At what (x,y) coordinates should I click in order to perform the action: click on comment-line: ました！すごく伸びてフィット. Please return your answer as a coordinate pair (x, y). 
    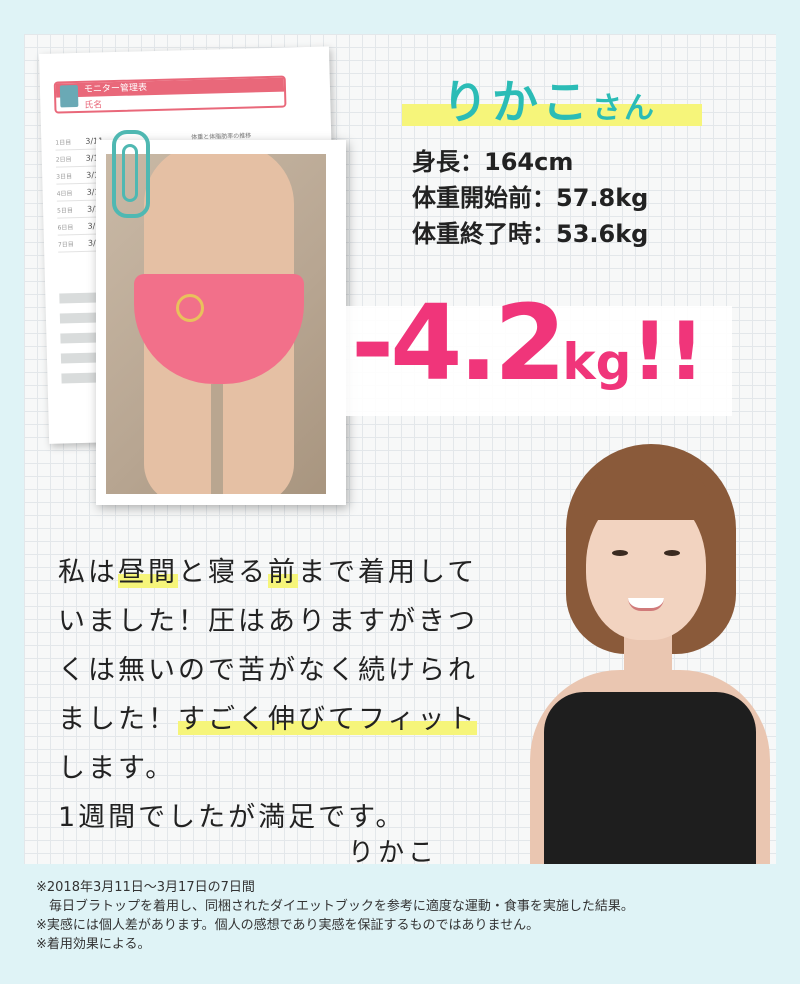
    Looking at the image, I should click on (268, 719).